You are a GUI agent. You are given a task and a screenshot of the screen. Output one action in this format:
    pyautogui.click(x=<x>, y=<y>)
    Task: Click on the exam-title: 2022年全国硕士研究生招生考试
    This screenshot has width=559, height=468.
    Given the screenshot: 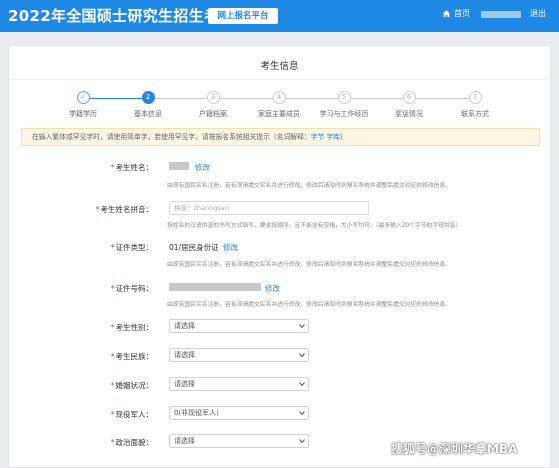 What is the action you would take?
    pyautogui.click(x=121, y=16)
    